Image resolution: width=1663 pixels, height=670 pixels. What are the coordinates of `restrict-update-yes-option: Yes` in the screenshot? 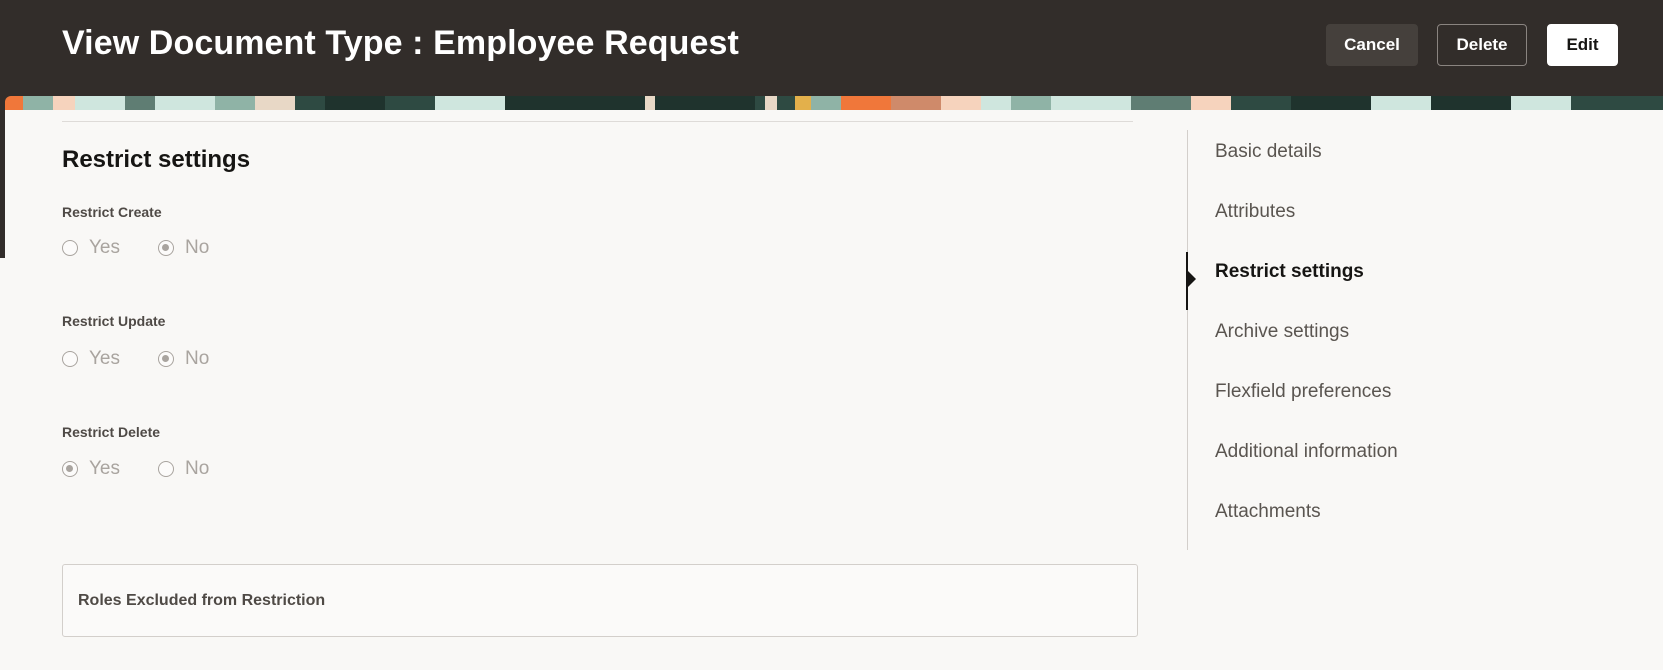 It's located at (91, 359).